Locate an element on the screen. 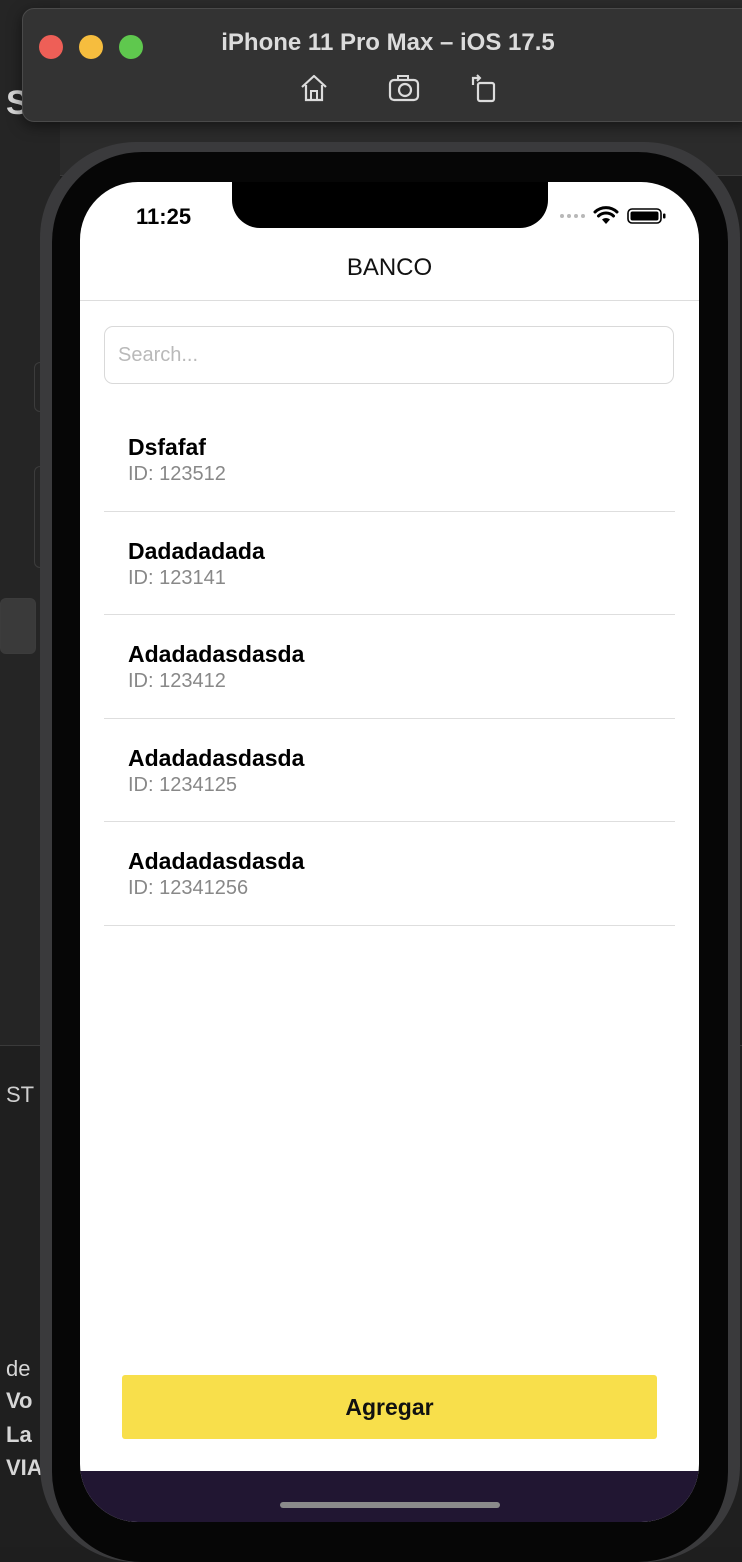 The width and height of the screenshot is (742, 1562). list-item: Adadadasdasda ID: 123412 is located at coordinates (389, 667).